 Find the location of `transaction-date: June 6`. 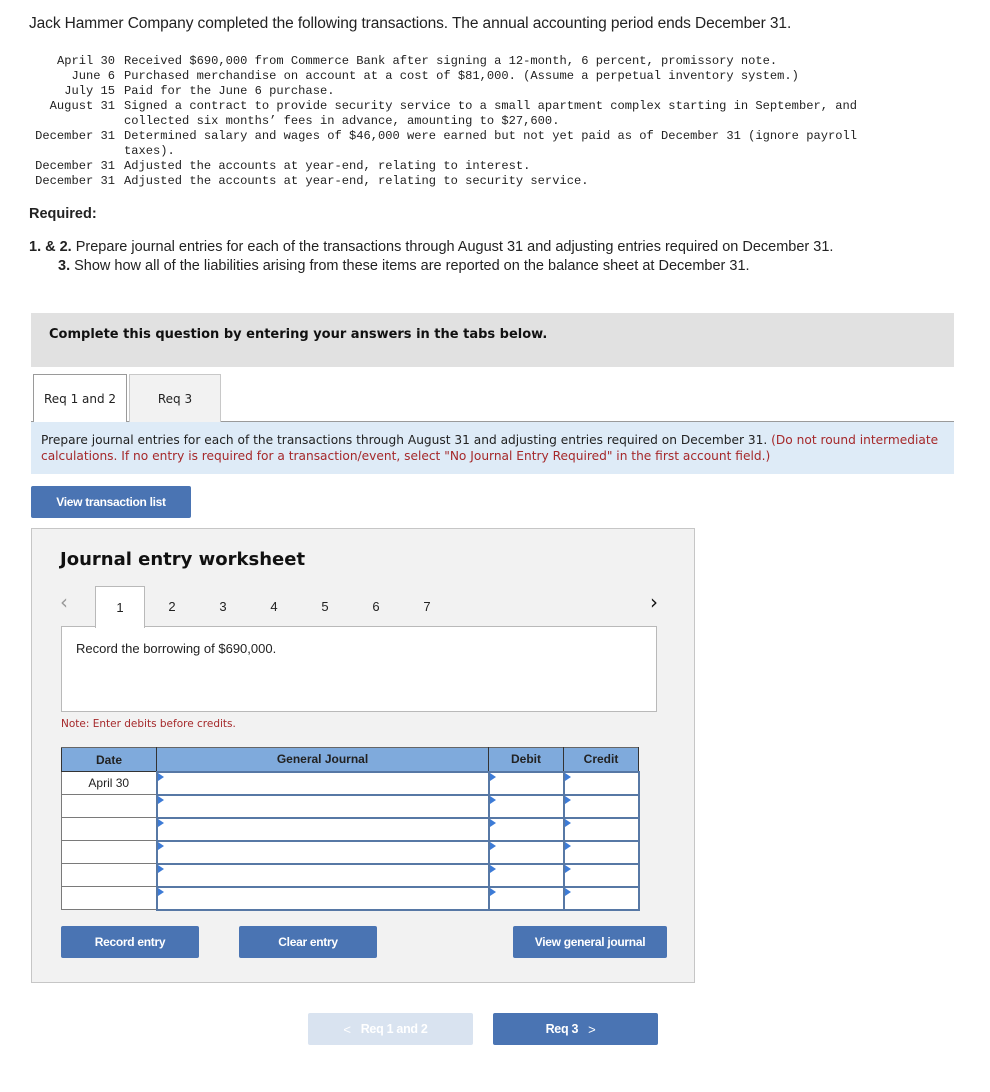

transaction-date: June 6 is located at coordinates (93, 76).